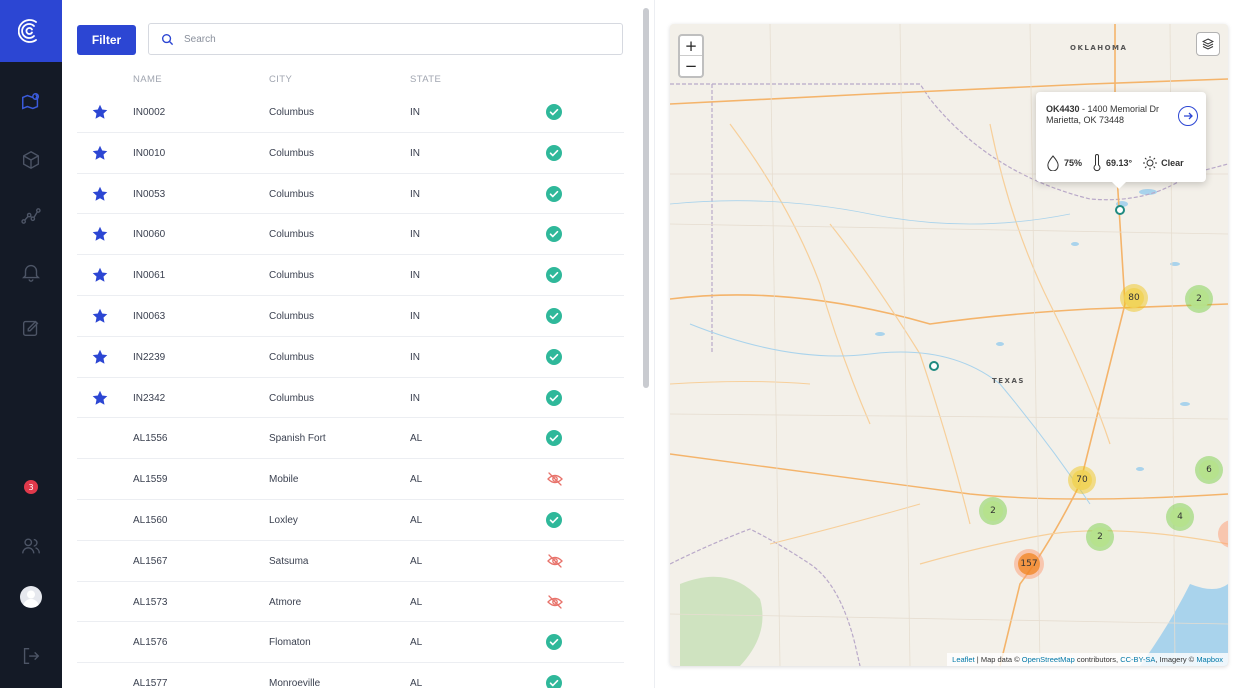 This screenshot has width=1245, height=688. Describe the element at coordinates (1048, 659) in the screenshot. I see `osm-link: OpenStreetMap` at that location.